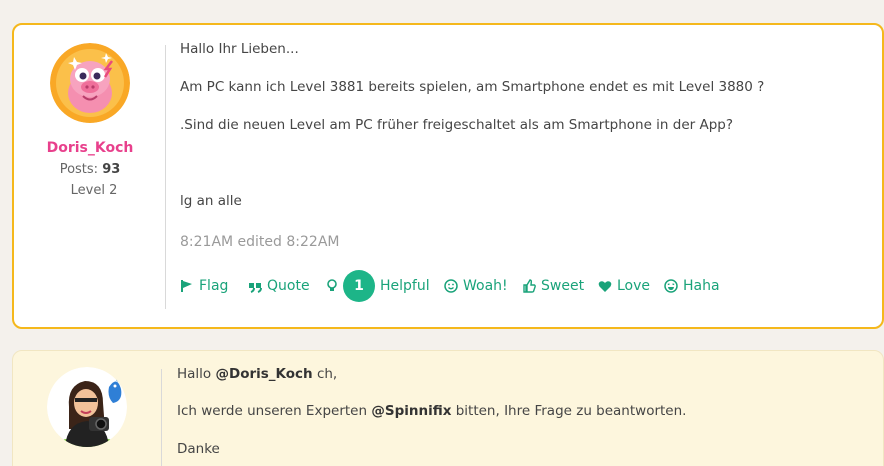  What do you see at coordinates (529, 286) in the screenshot?
I see `thumbs-up-icon` at bounding box center [529, 286].